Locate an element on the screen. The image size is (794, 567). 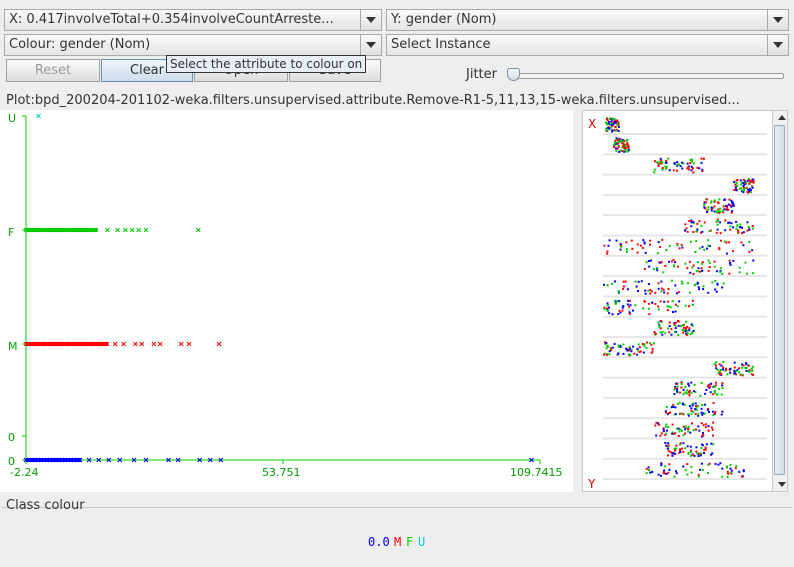
y-axis-select: Y: gender (Nom) is located at coordinates (587, 20).